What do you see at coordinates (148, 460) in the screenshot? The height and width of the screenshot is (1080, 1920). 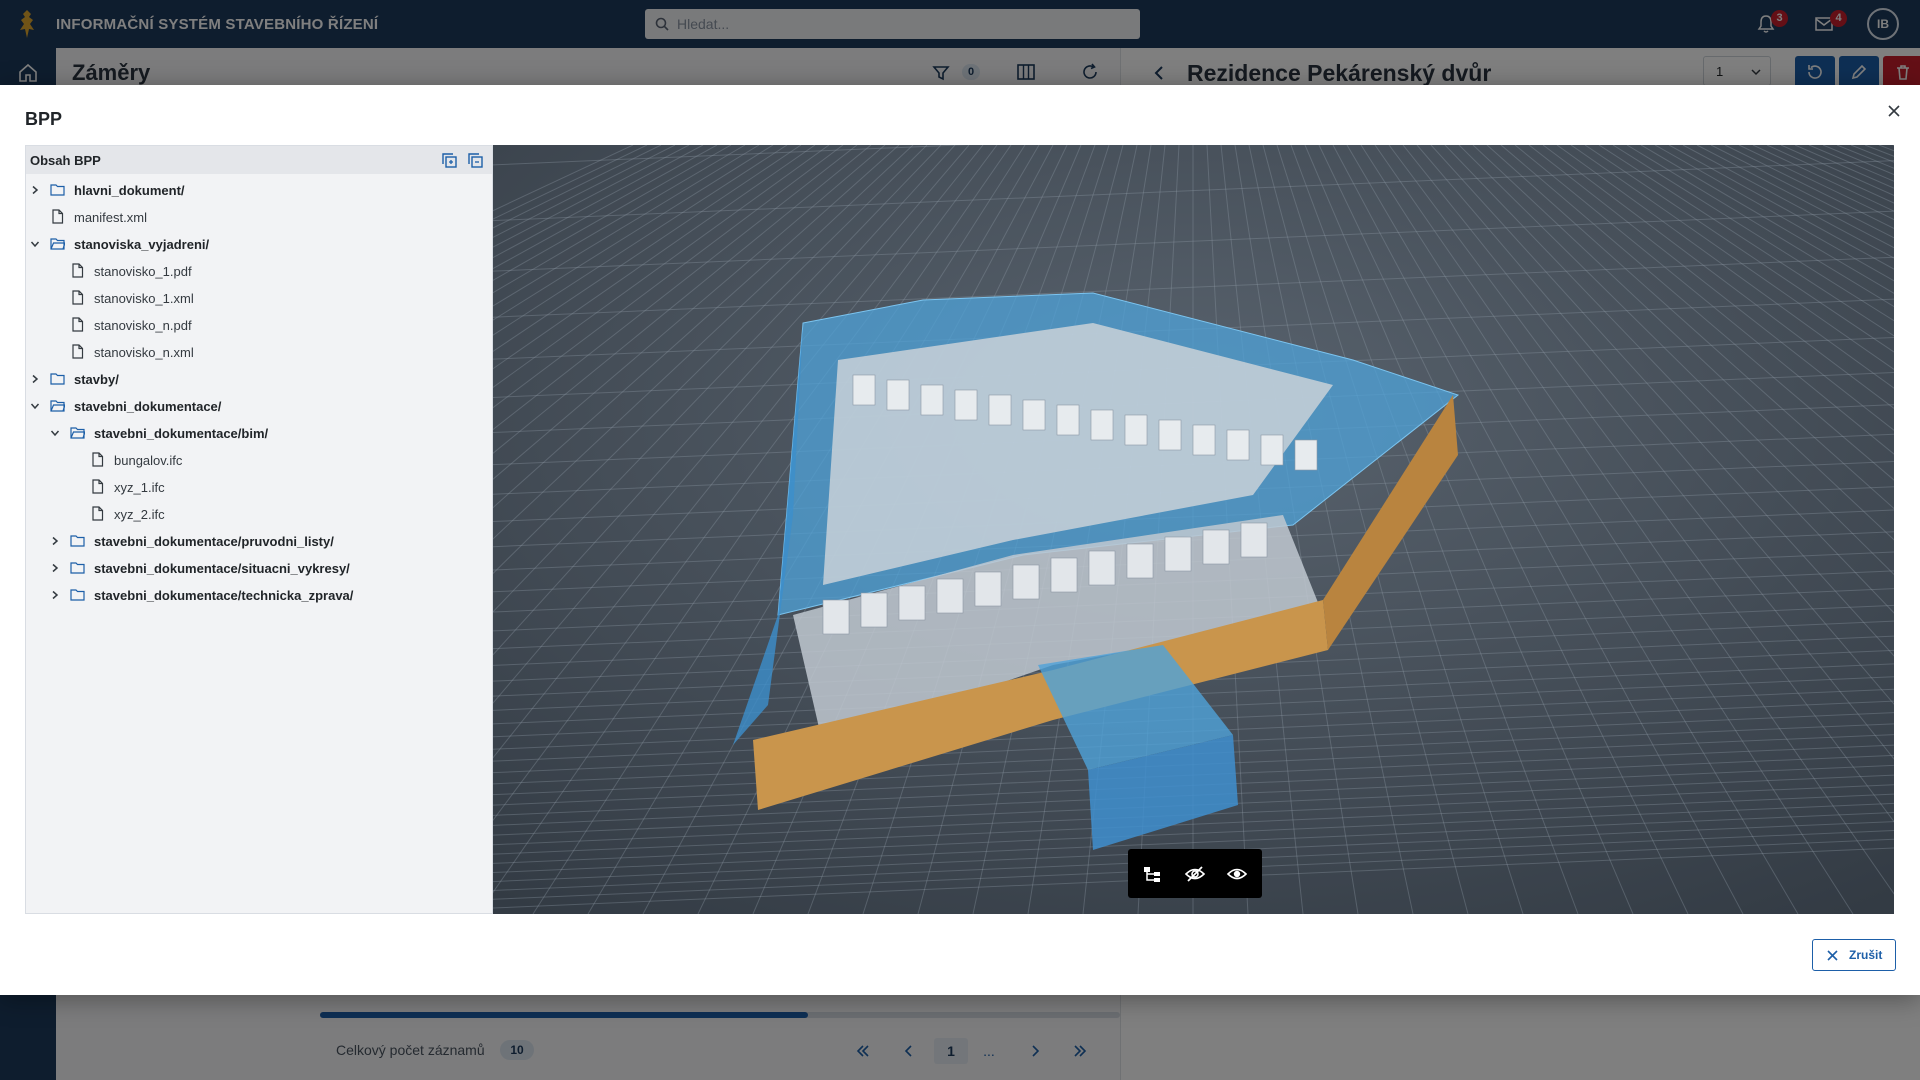 I see `file-name: bungalov.ifc` at bounding box center [148, 460].